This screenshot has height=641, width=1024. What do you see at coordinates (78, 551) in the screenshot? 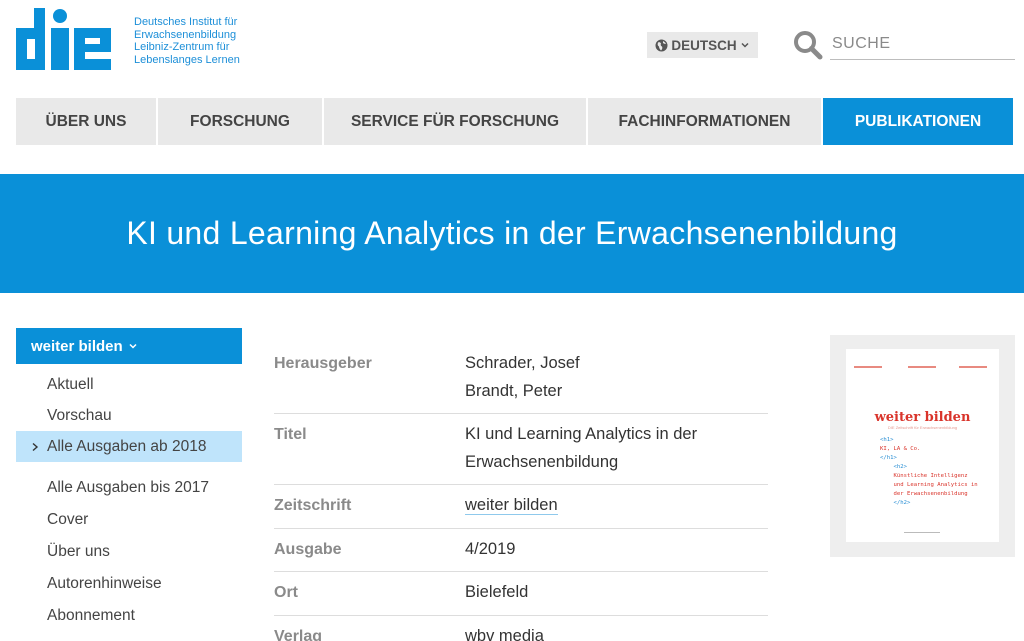
I see `sidebar-item-label: Über uns` at bounding box center [78, 551].